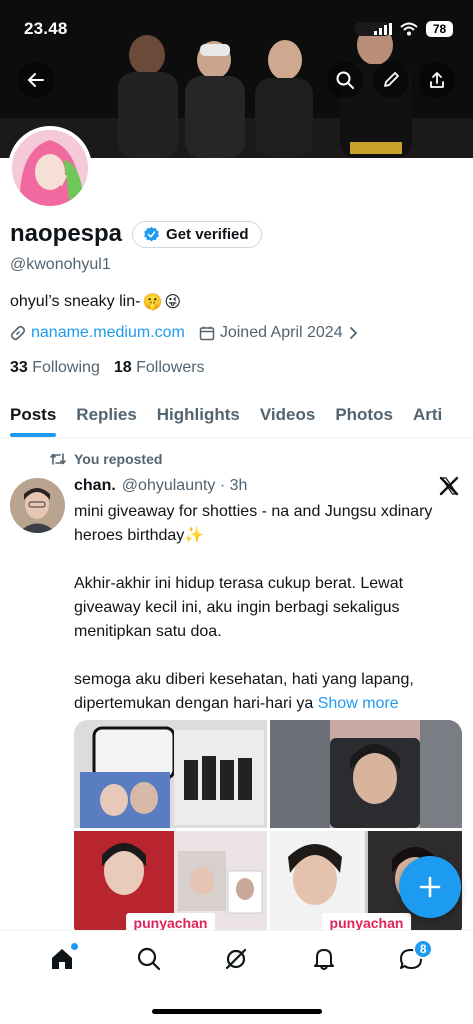 This screenshot has width=473, height=1024. I want to click on status-bar: 23.48 78, so click(238, 29).